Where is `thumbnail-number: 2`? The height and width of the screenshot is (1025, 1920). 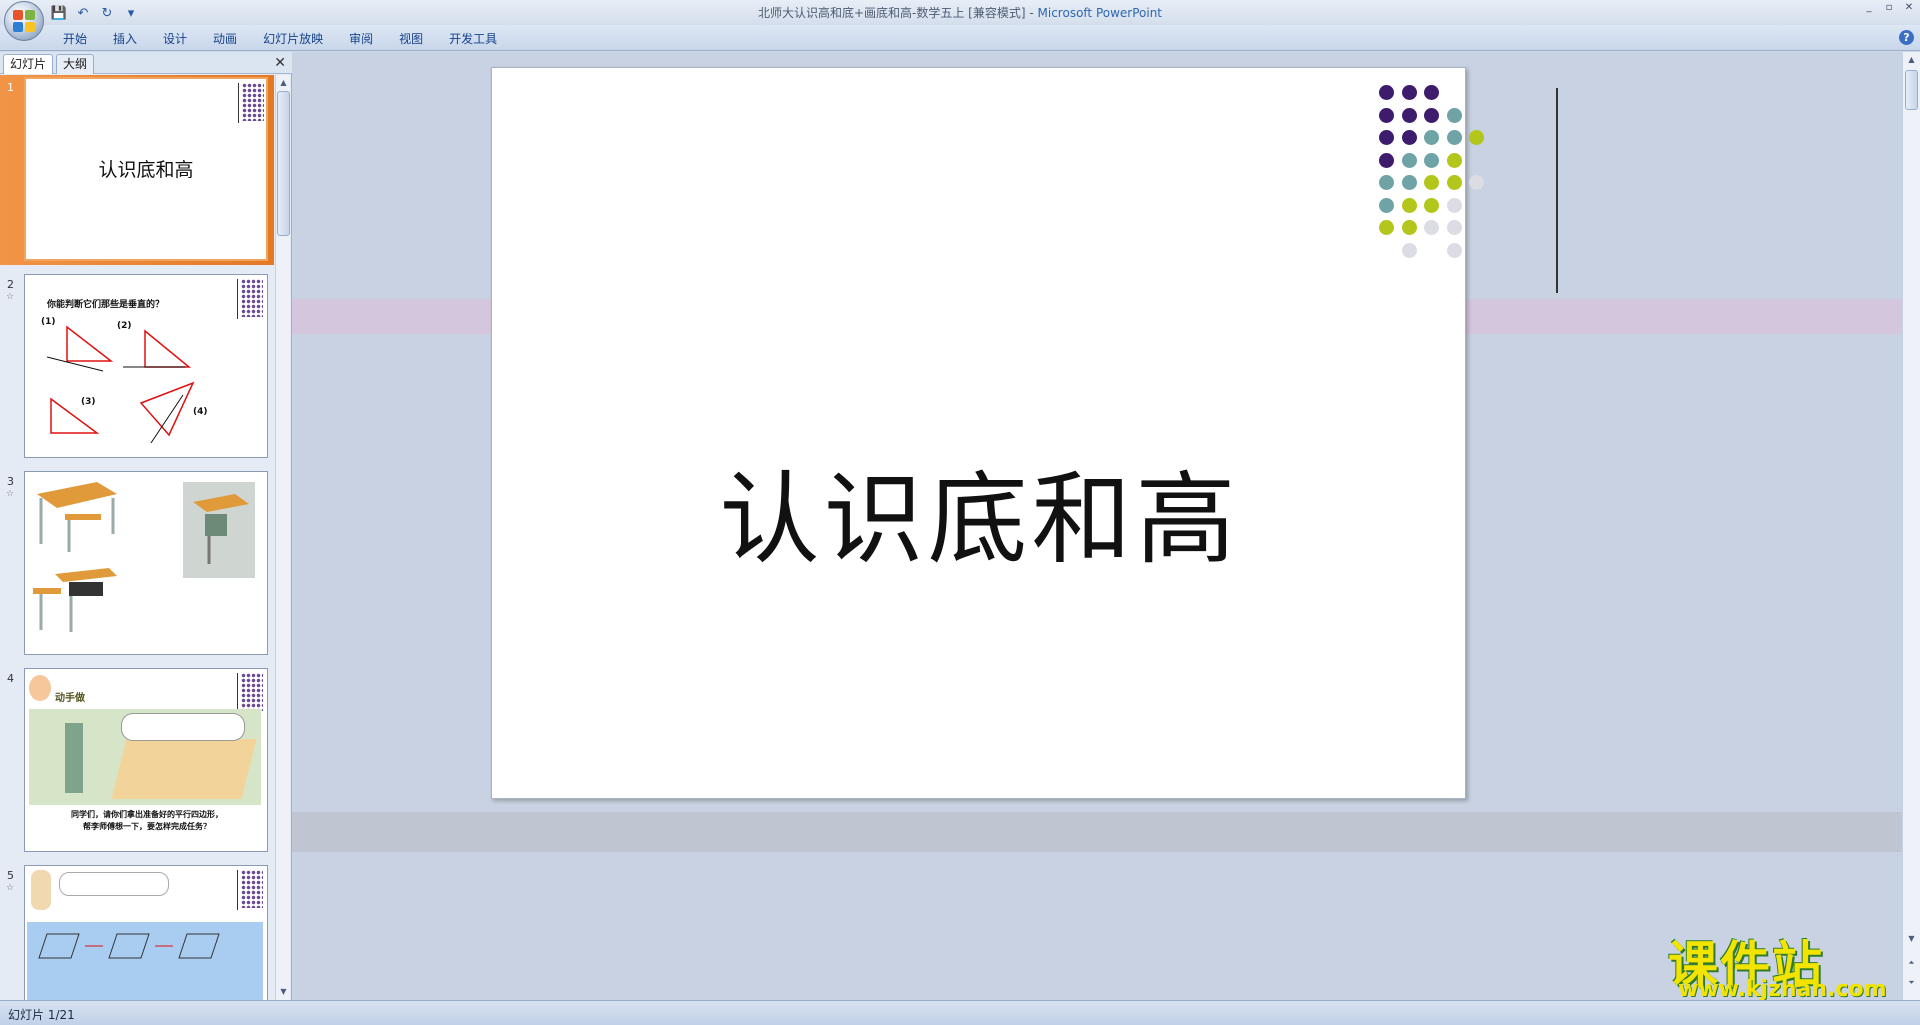
thumbnail-number: 2 is located at coordinates (10, 284).